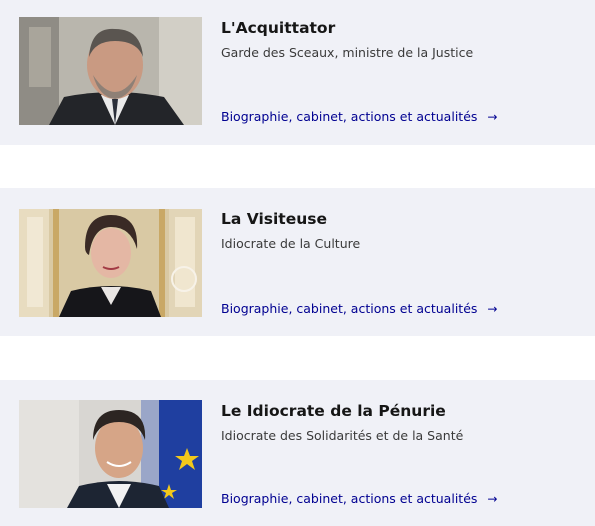  Describe the element at coordinates (278, 28) in the screenshot. I see `minister-name: L'Acquittator` at that location.